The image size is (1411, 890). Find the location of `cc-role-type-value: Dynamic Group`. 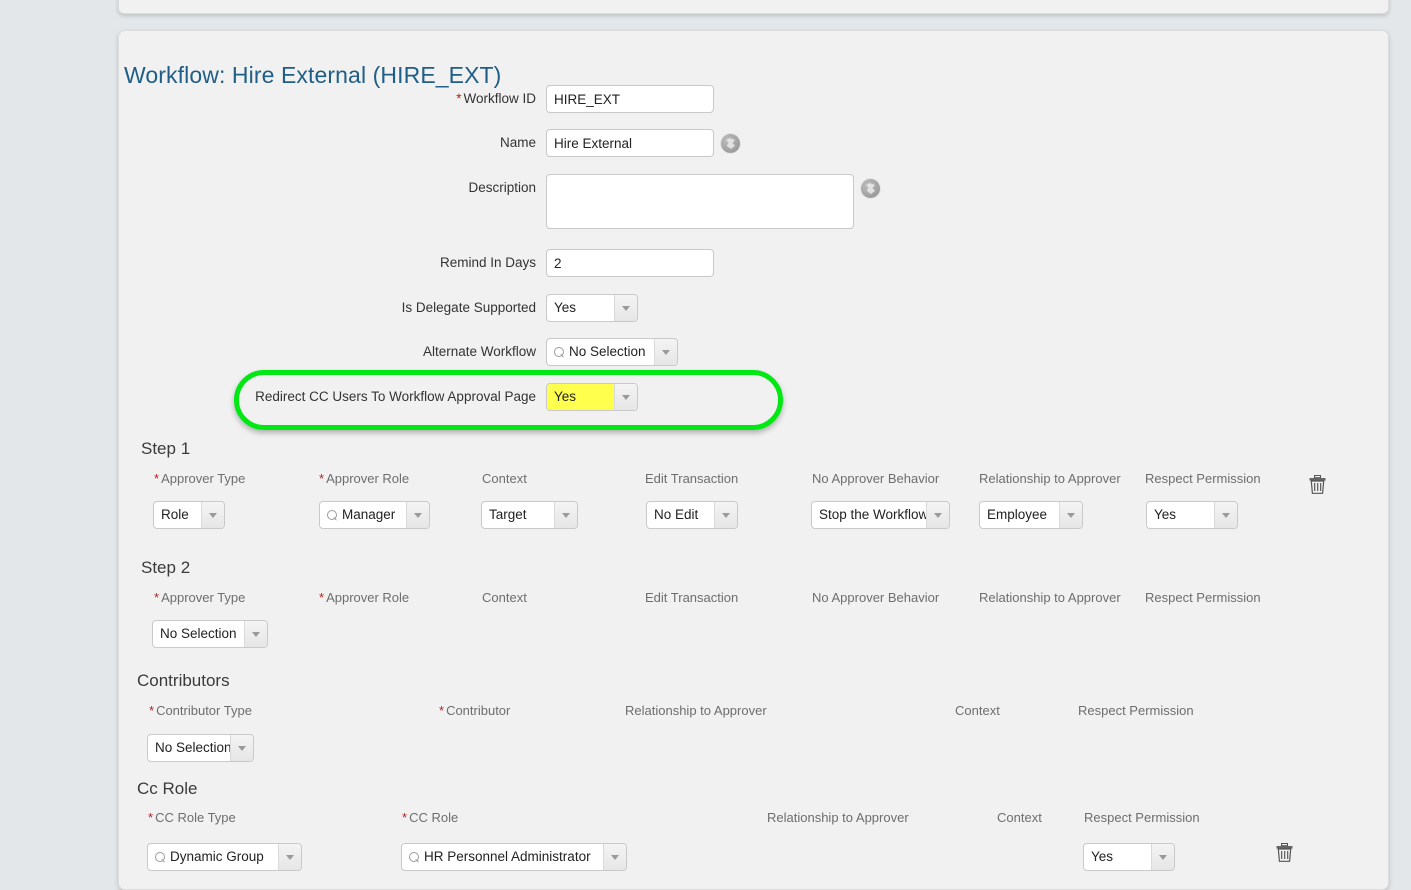

cc-role-type-value: Dynamic Group is located at coordinates (217, 856).